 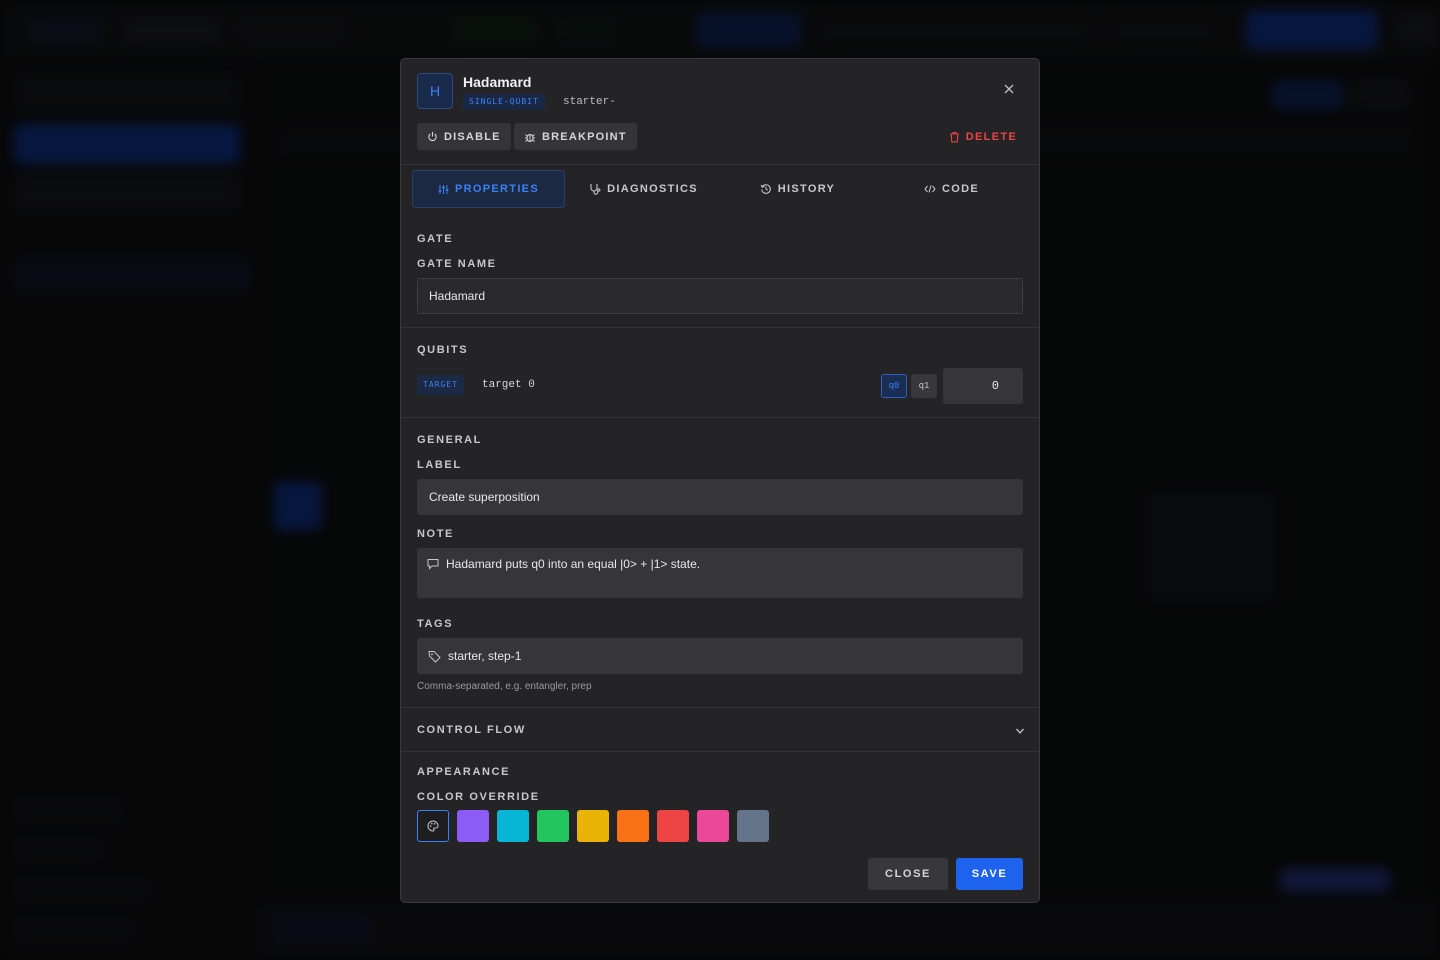 What do you see at coordinates (713, 826) in the screenshot?
I see `color-swatch-pink` at bounding box center [713, 826].